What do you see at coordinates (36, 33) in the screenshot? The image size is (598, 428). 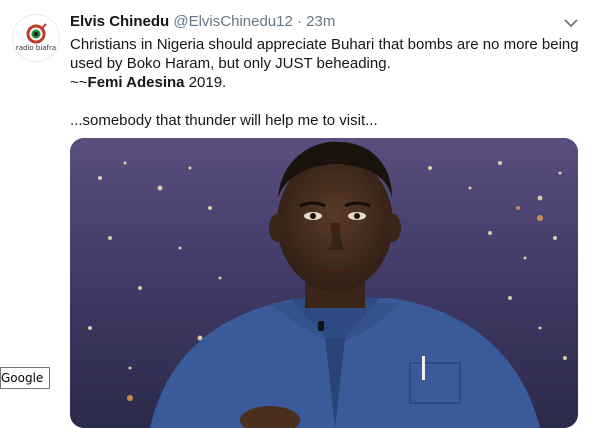 I see `radio-biafra-logo-icon` at bounding box center [36, 33].